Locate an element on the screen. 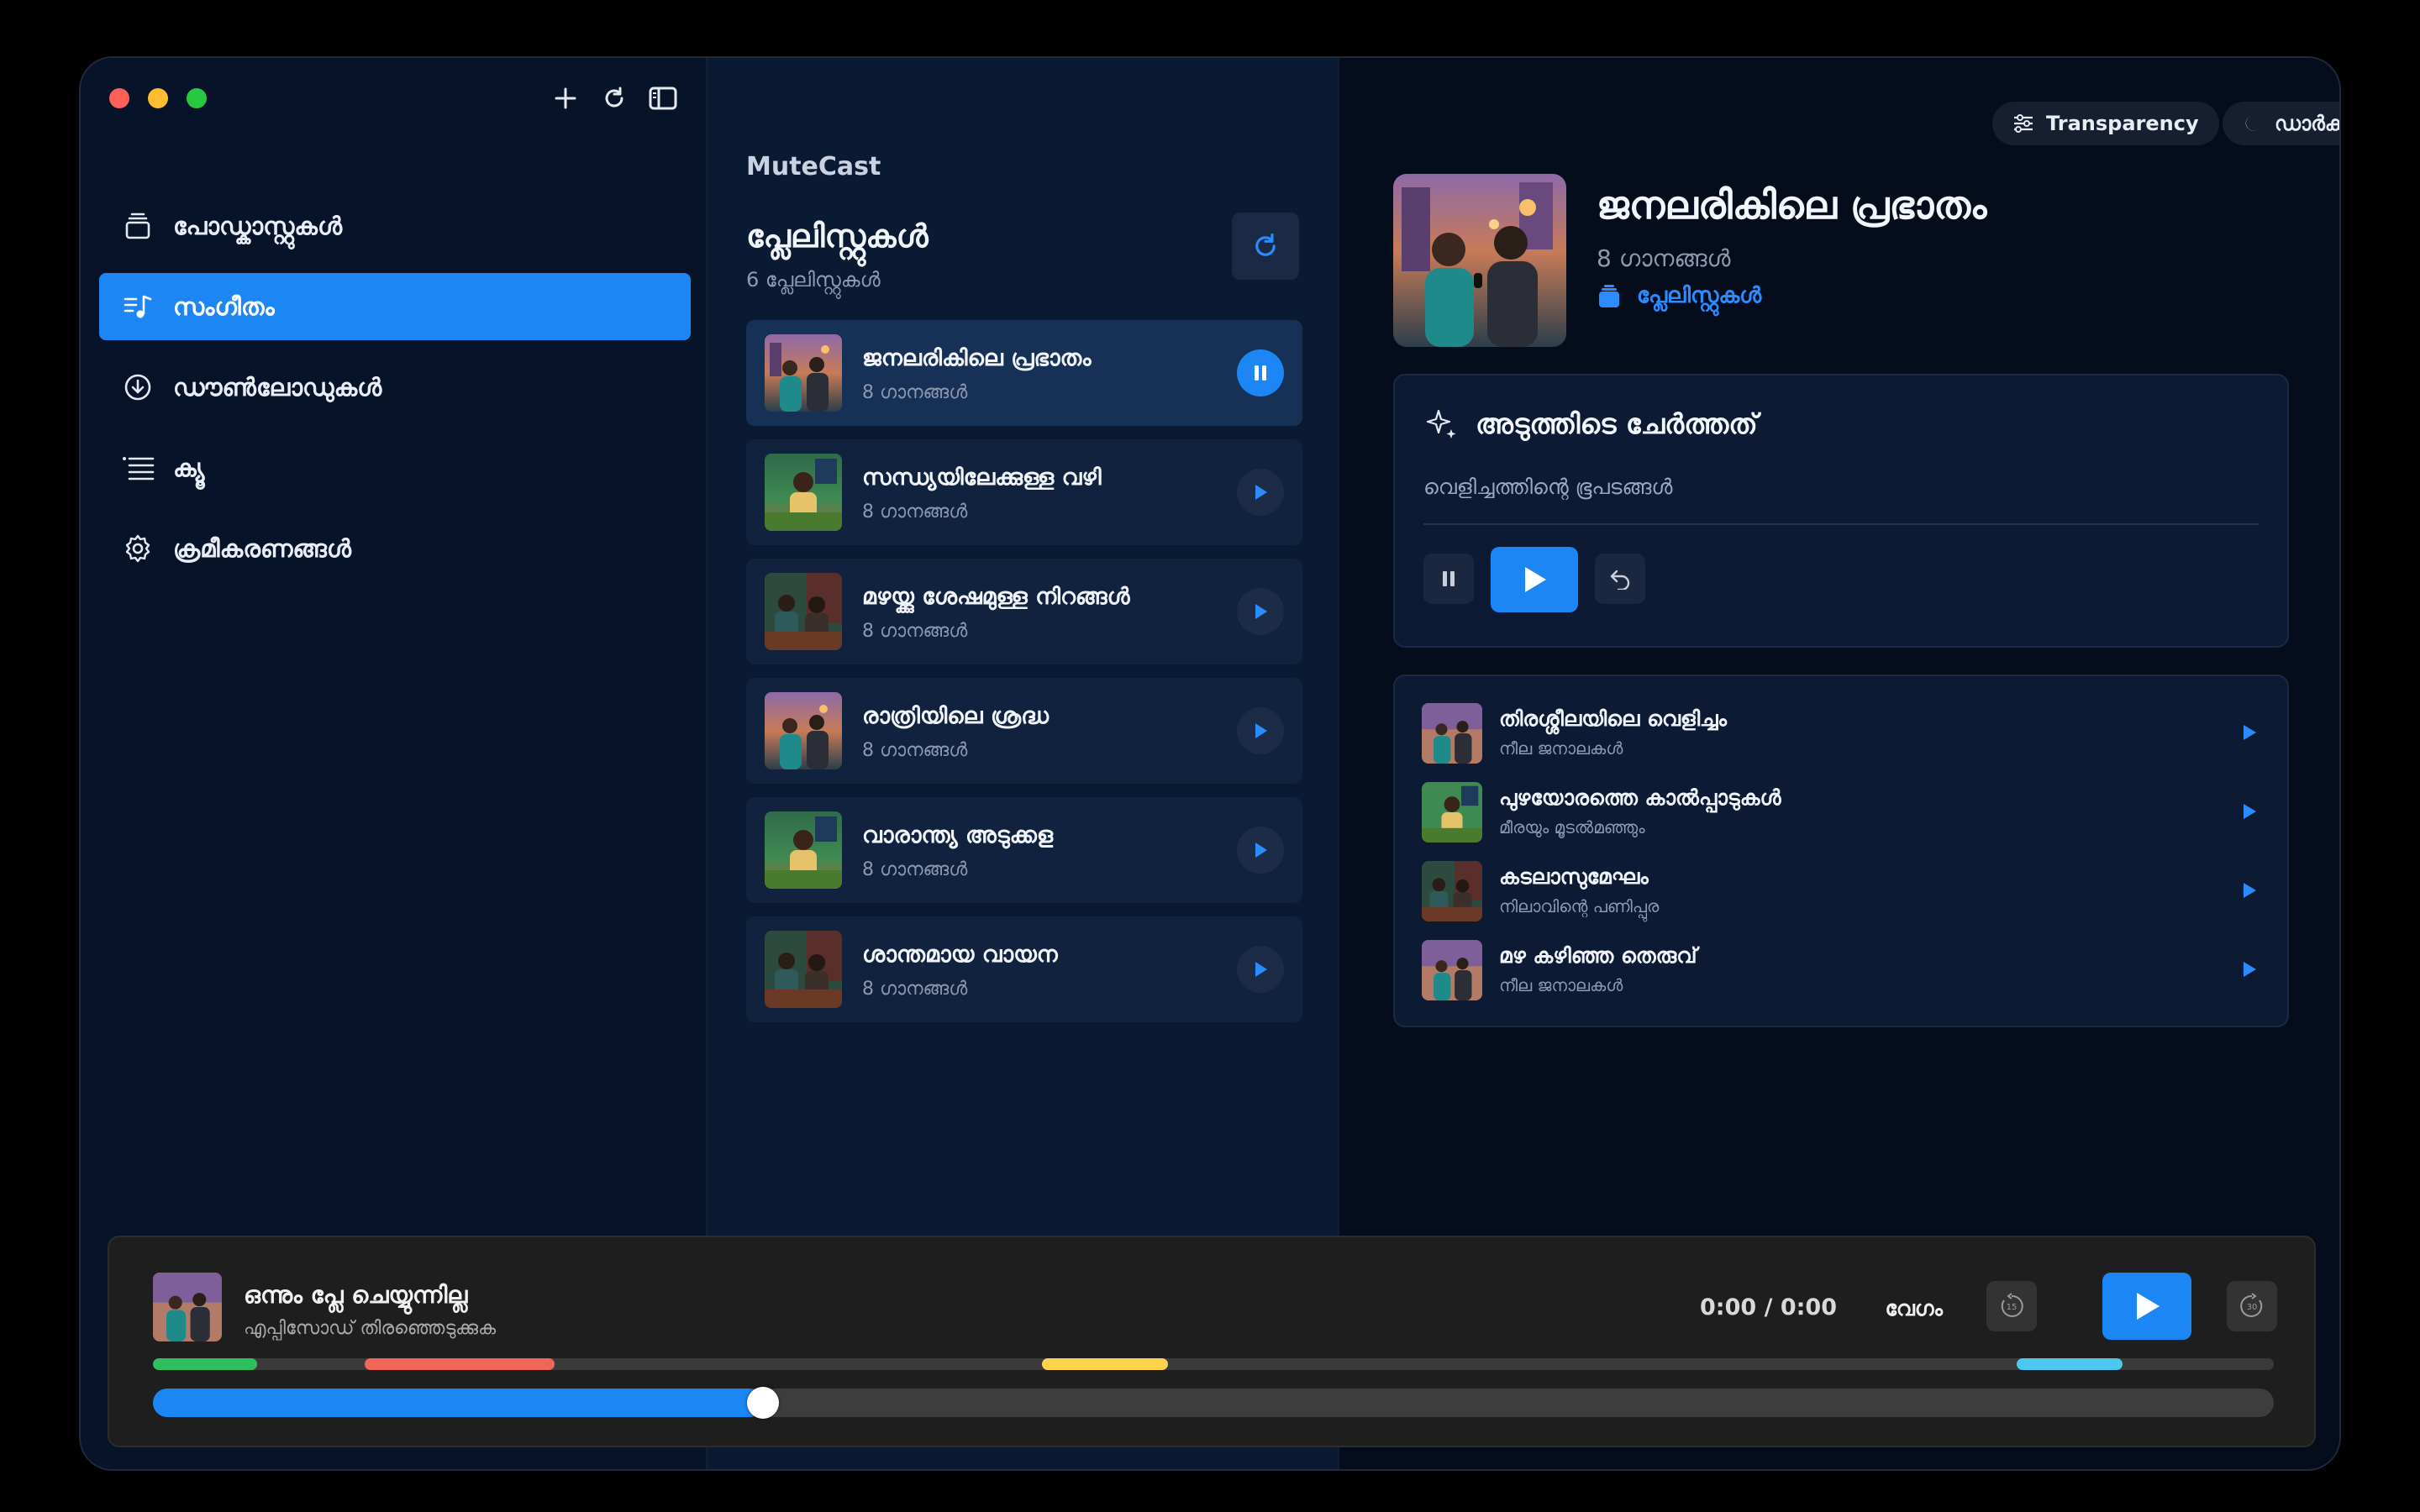  sliders-icon is located at coordinates (2024, 123).